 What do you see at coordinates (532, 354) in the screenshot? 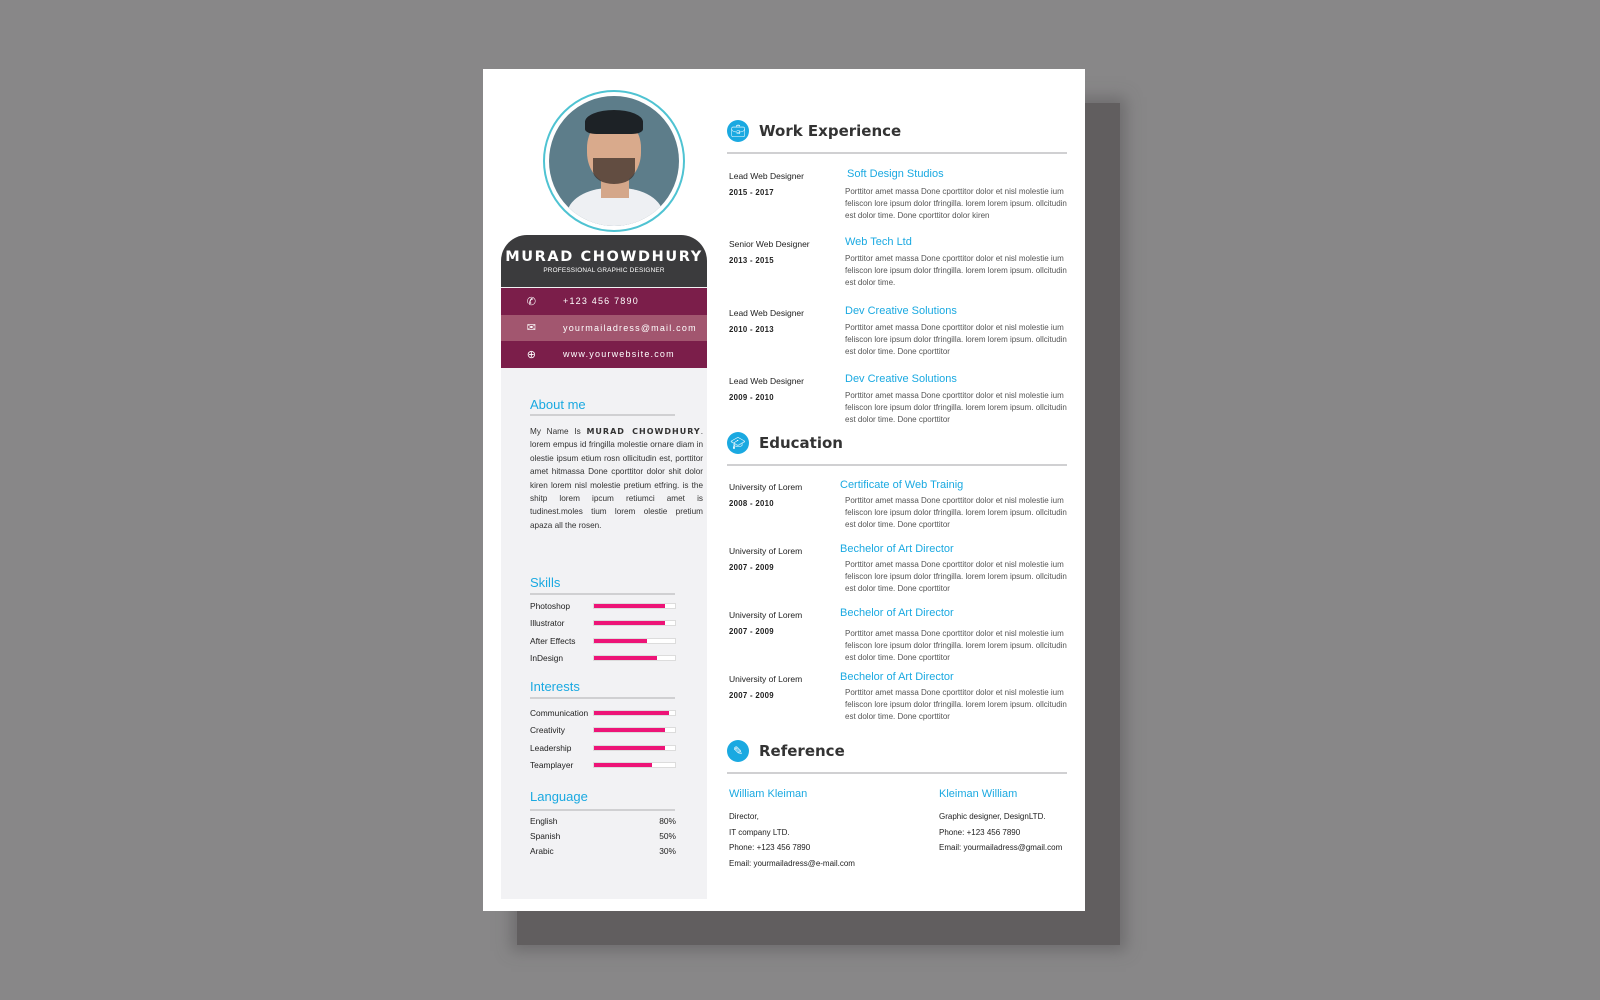
I see `globe-icon: ⊕` at bounding box center [532, 354].